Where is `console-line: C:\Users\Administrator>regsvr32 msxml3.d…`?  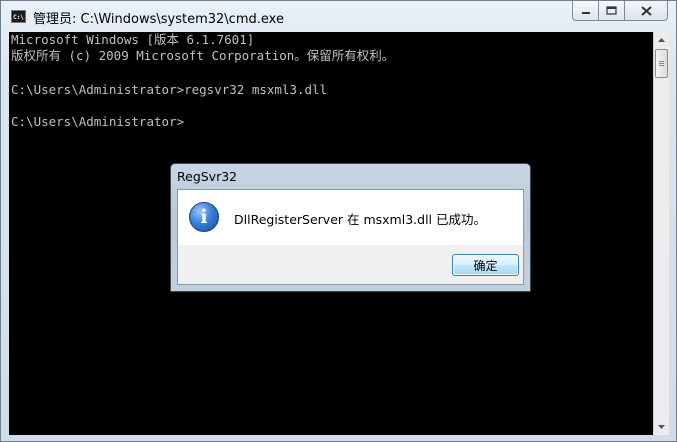 console-line: C:\Users\Administrator>regsvr32 msxml3.d… is located at coordinates (169, 89).